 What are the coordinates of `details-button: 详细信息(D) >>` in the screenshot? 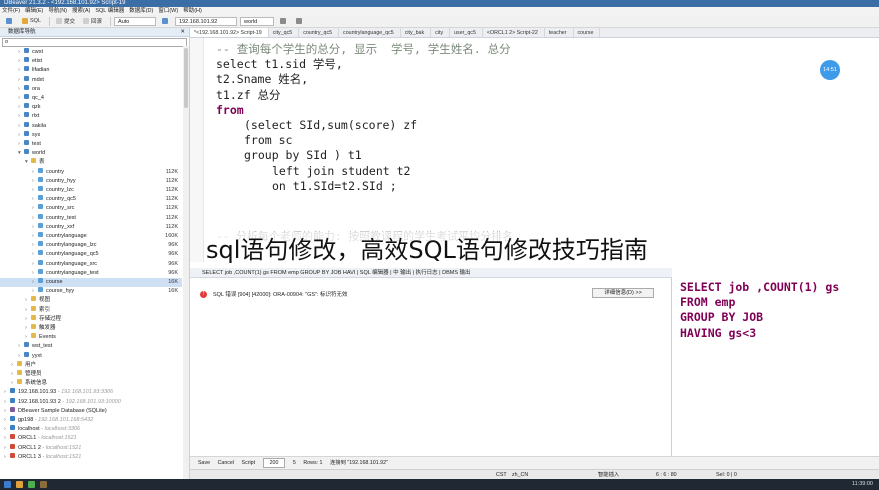 It's located at (623, 293).